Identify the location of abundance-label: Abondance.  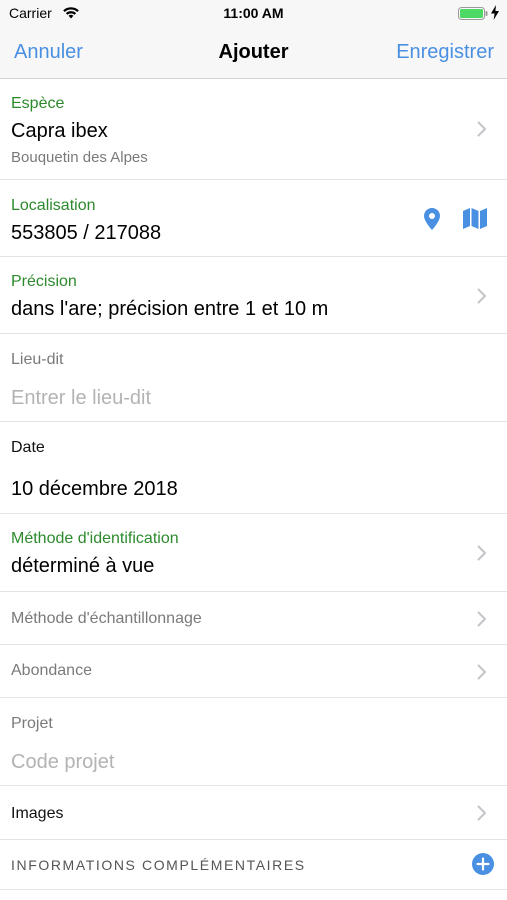
(51, 670).